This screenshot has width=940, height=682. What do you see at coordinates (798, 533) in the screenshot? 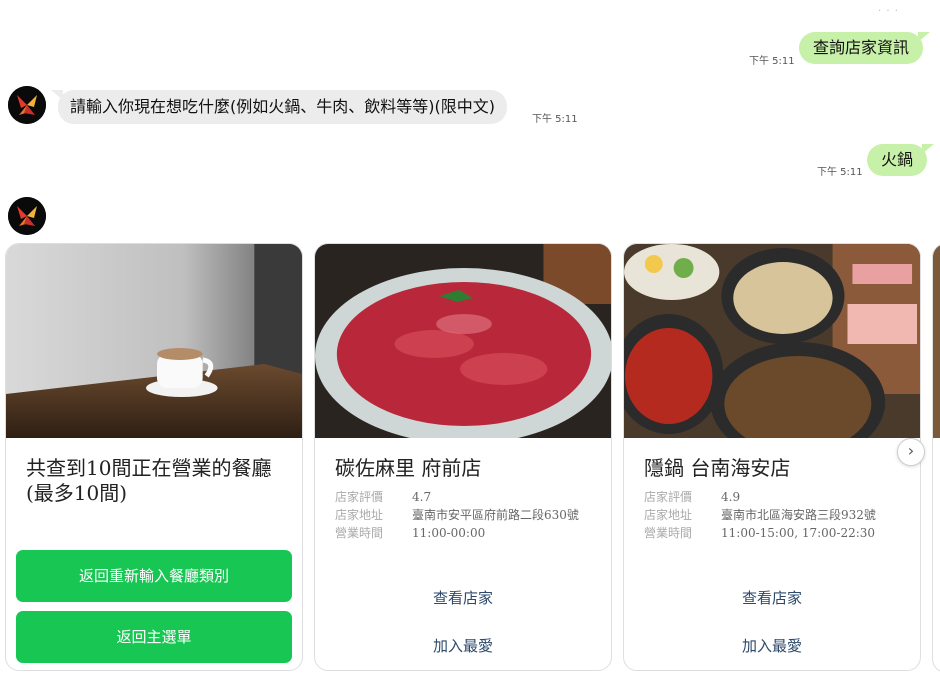
I see `hours-value: 11:00-15:00, 17:00-22:30` at bounding box center [798, 533].